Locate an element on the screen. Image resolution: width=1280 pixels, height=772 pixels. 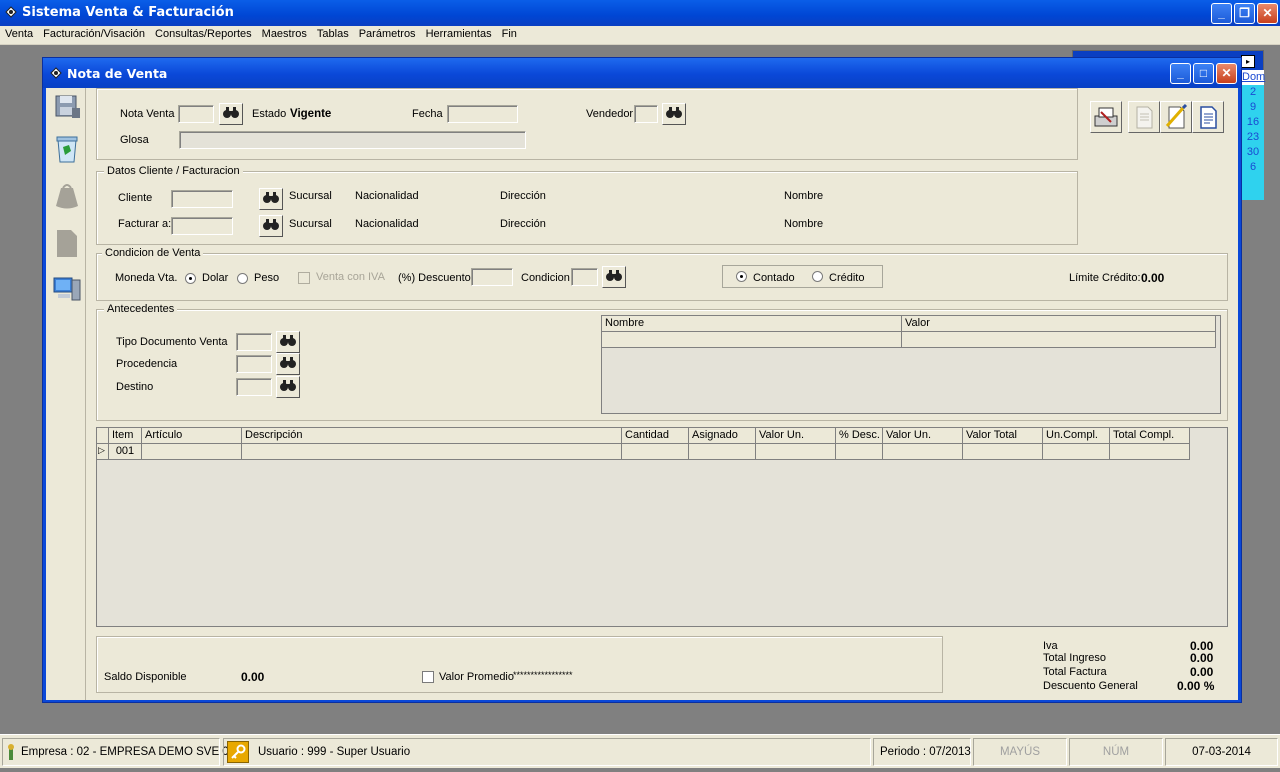
col-cantidad: Cantidad is located at coordinates (655, 436).